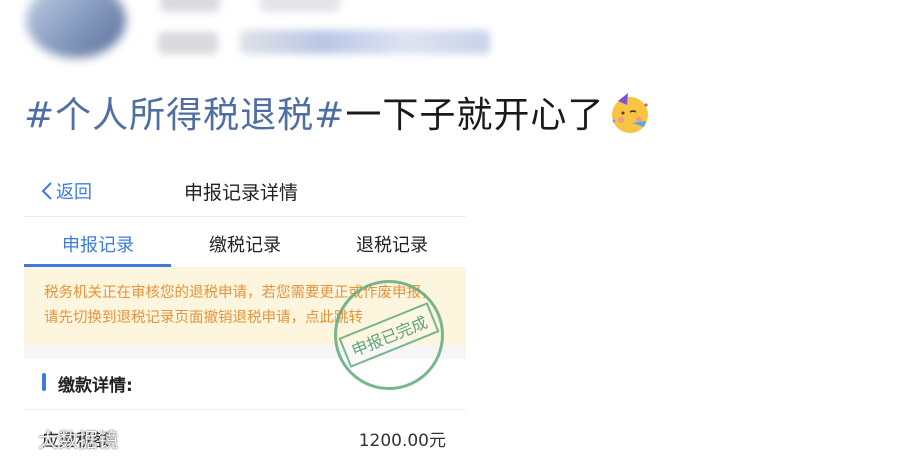 This screenshot has height=458, width=914. I want to click on stamp-text: 申报已完成, so click(389, 335).